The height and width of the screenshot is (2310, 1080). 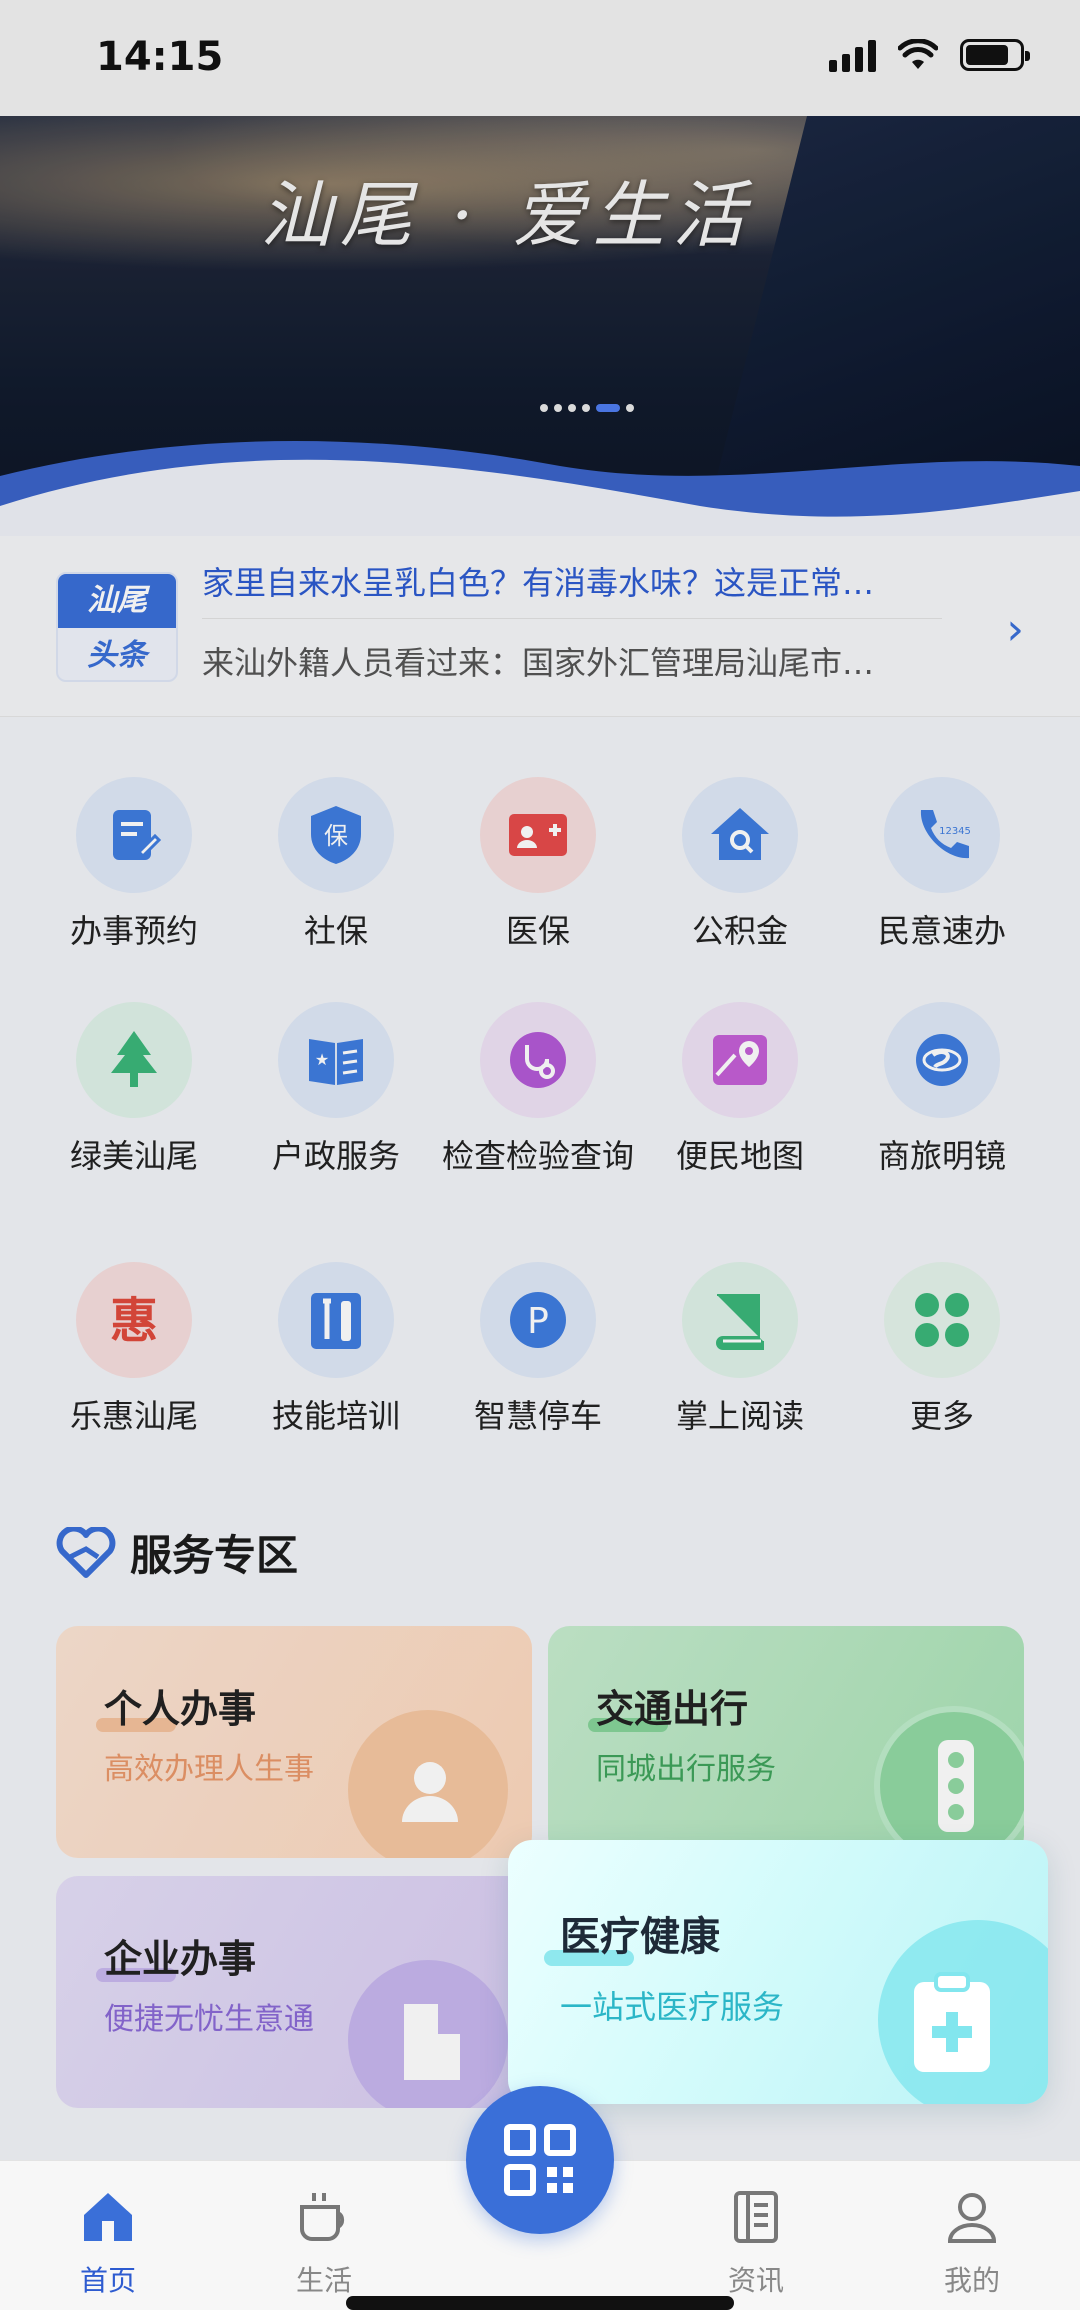 I want to click on svg-text: 惠, so click(x=134, y=1321).